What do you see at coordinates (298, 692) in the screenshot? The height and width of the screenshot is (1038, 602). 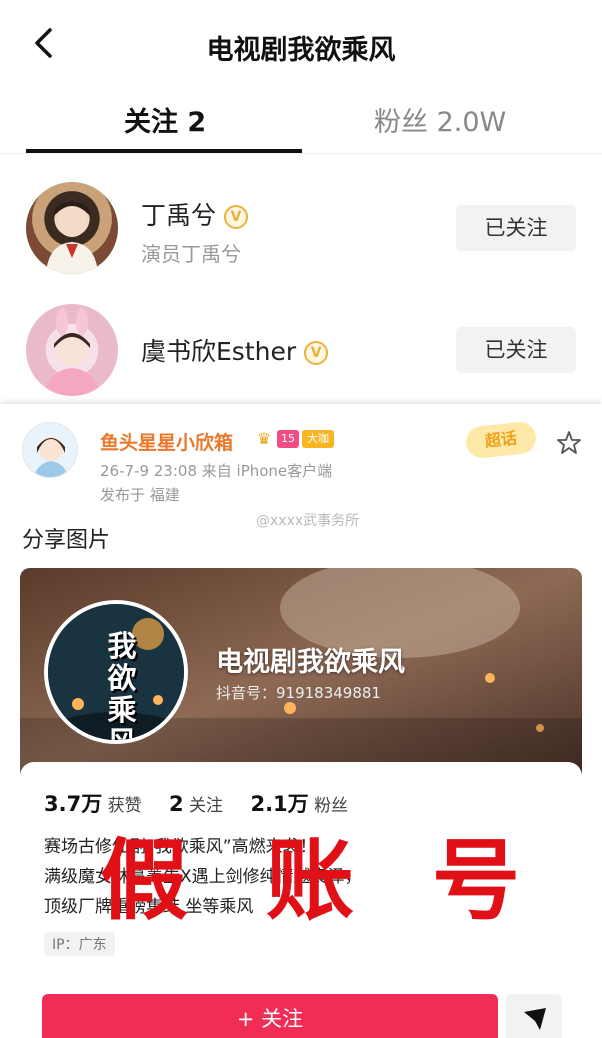 I see `account-id: 抖音号：91918349881` at bounding box center [298, 692].